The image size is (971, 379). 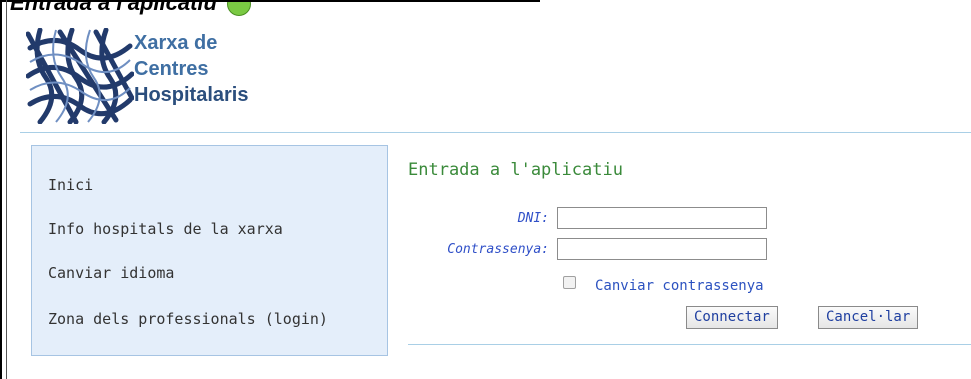 I want to click on site-logo: Xarxa de Centres Hospitalaris, so click(x=146, y=76).